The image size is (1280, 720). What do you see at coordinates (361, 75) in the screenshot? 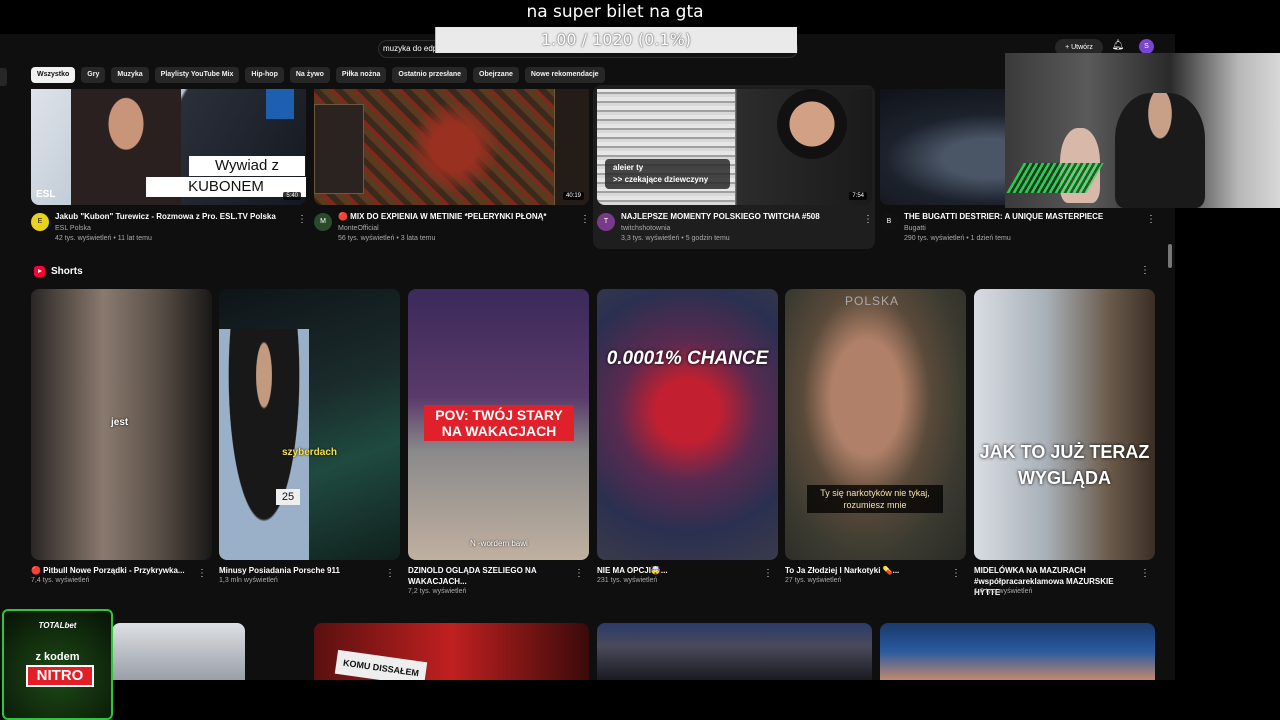
I see `chip-pilka-nozna: Piłka nożna` at bounding box center [361, 75].